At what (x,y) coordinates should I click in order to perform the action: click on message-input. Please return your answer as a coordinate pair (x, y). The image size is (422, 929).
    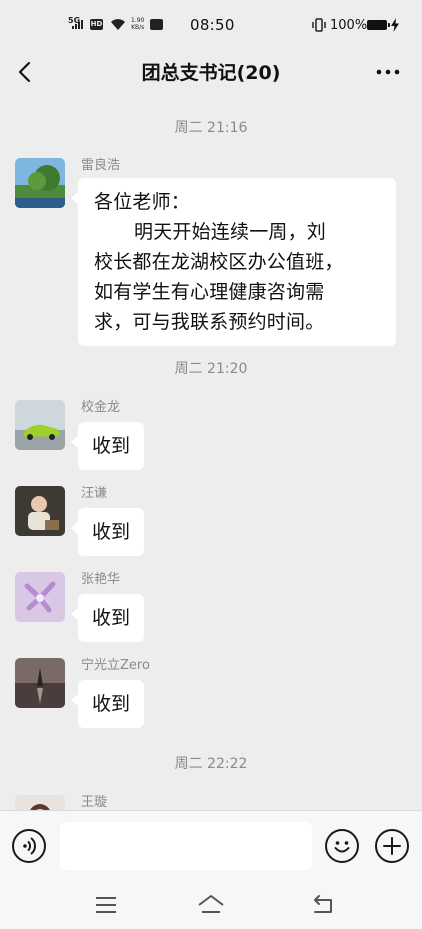
    Looking at the image, I should click on (186, 846).